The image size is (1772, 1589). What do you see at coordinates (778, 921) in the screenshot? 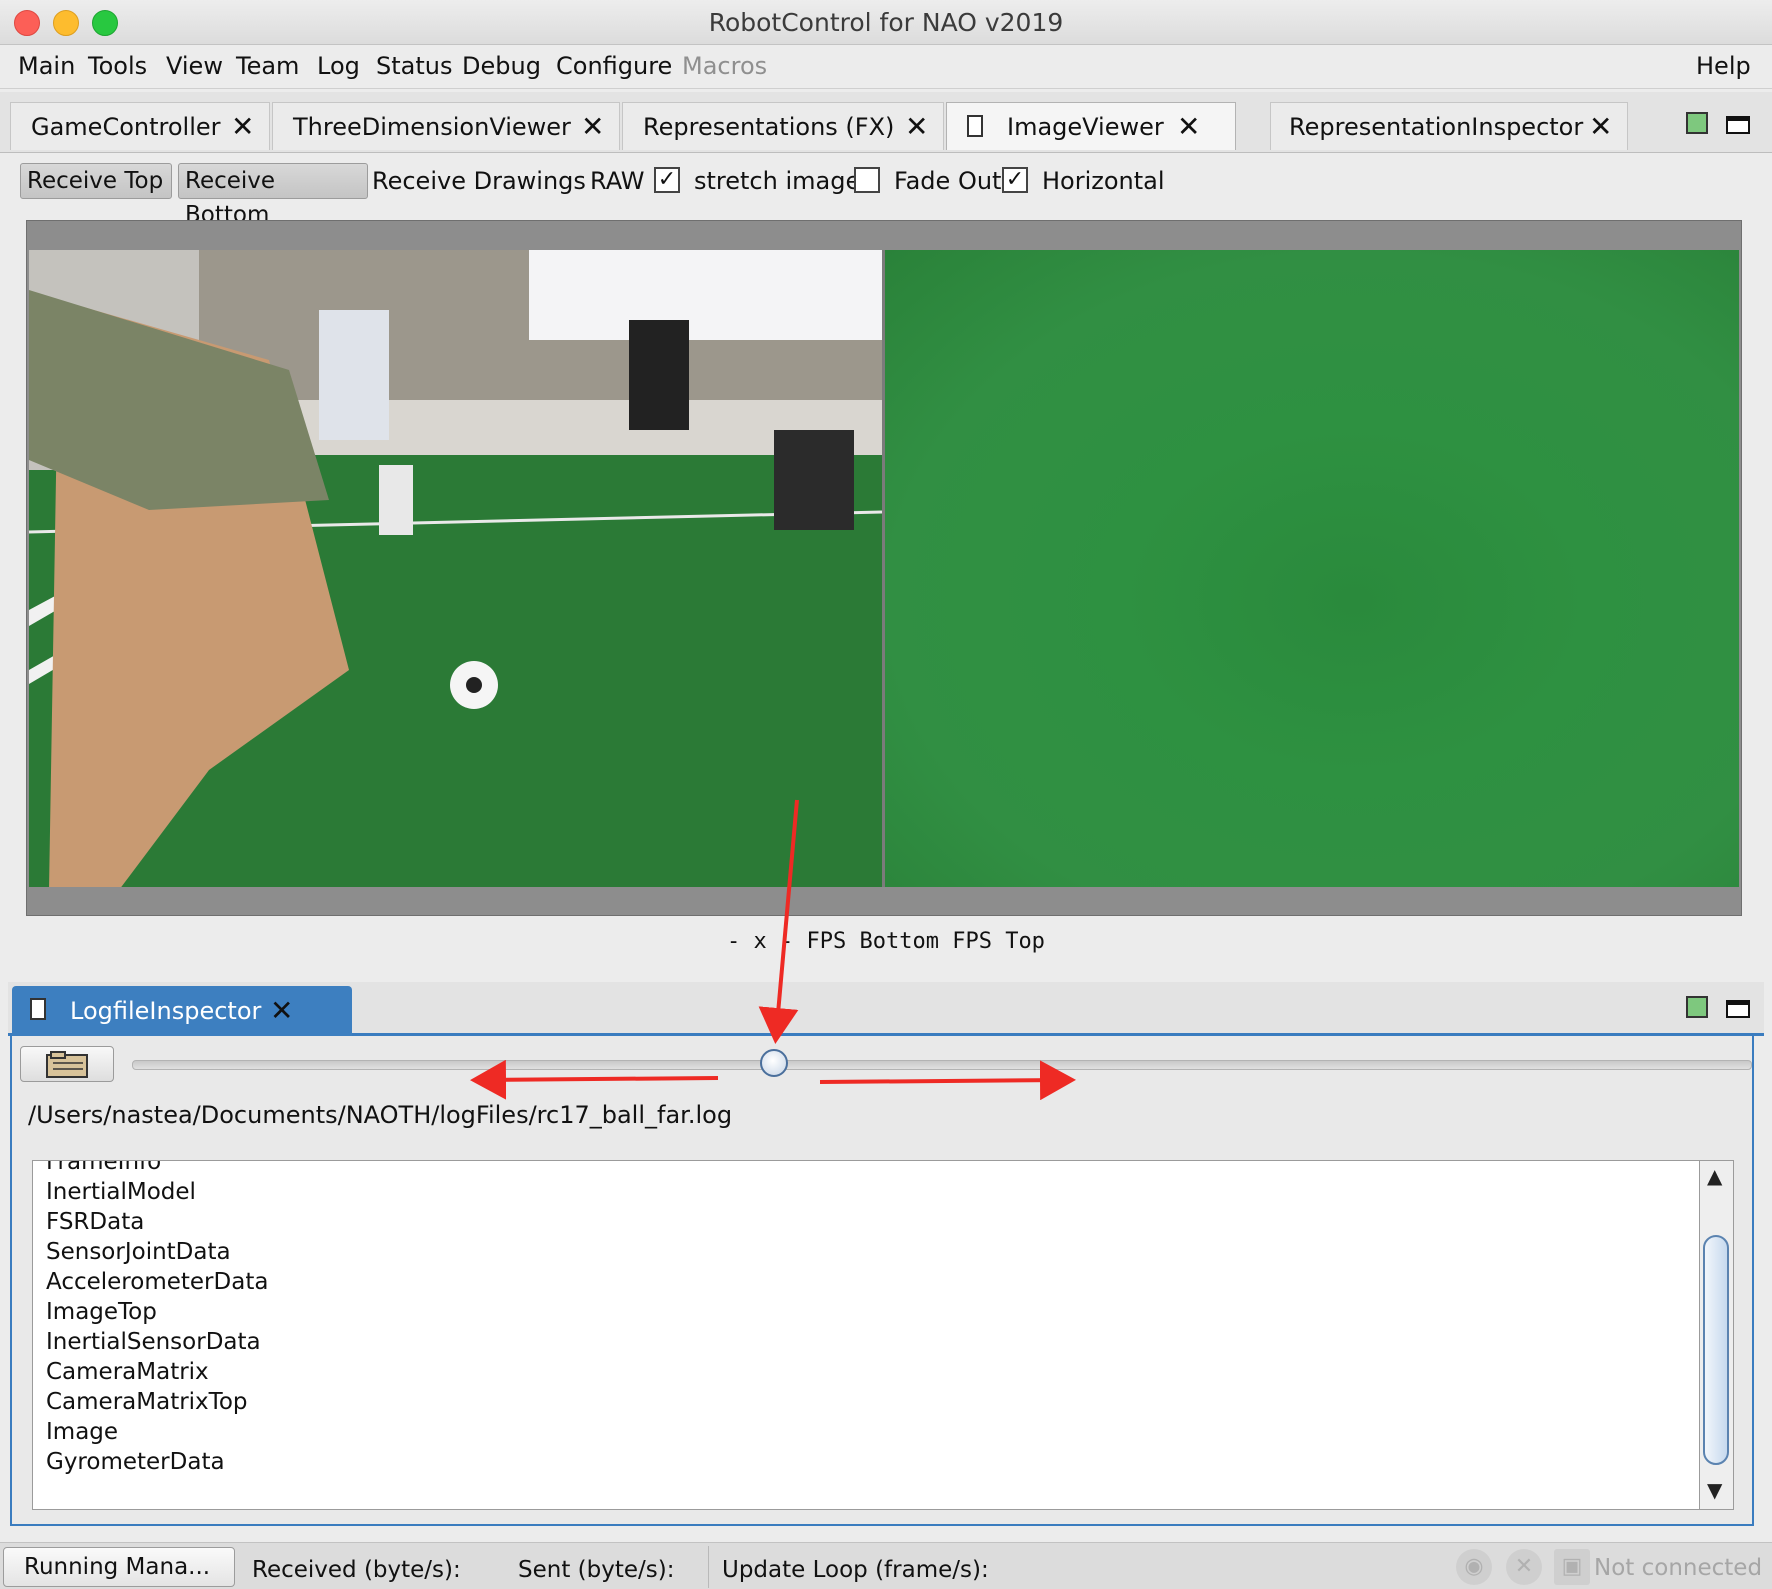
I see `annotation-arrow-down` at bounding box center [778, 921].